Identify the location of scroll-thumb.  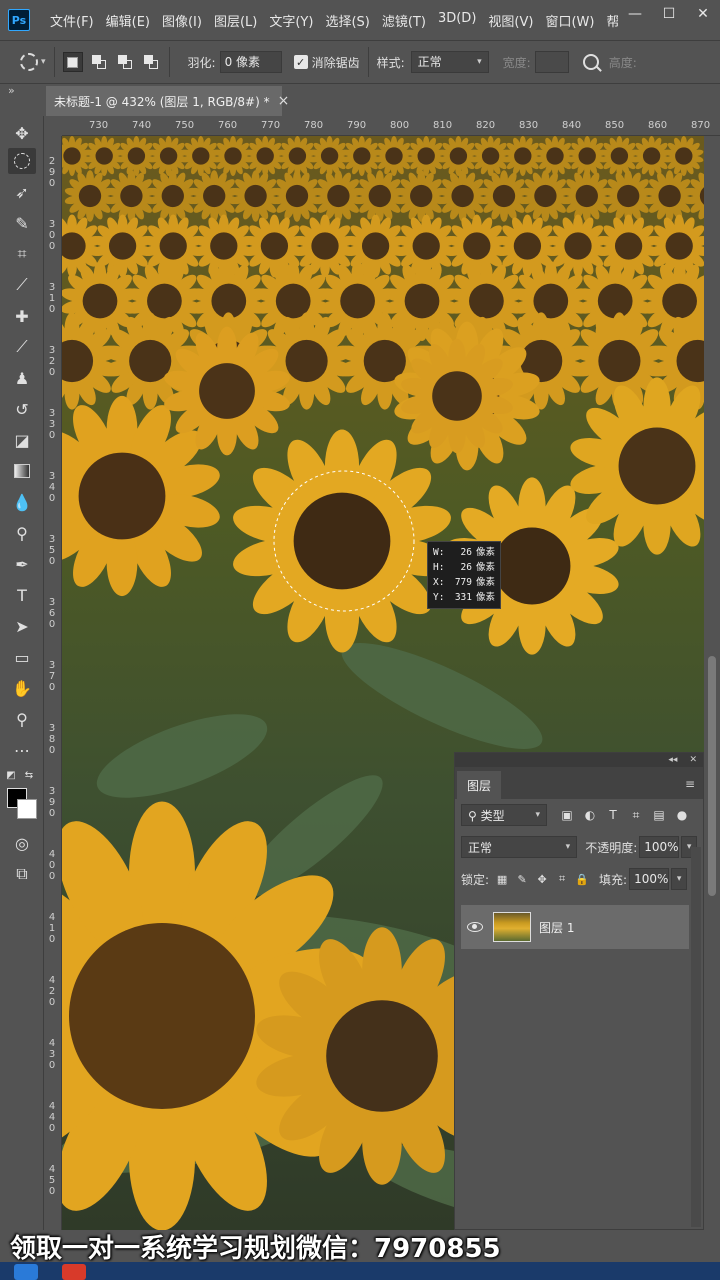
(712, 776).